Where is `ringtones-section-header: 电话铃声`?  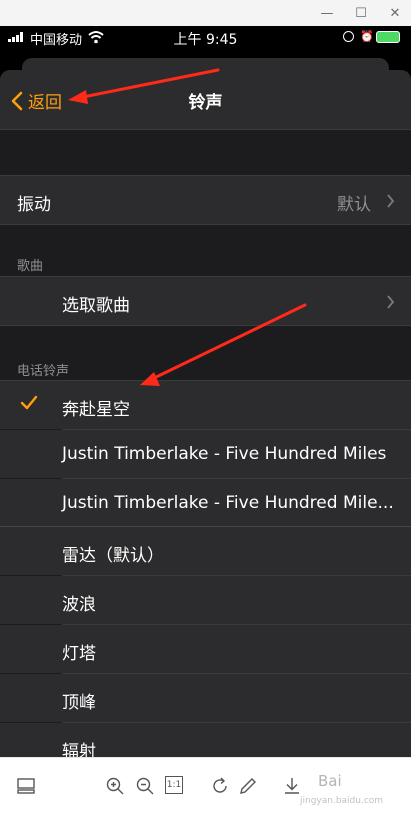
ringtones-section-header: 电话铃声 is located at coordinates (43, 371).